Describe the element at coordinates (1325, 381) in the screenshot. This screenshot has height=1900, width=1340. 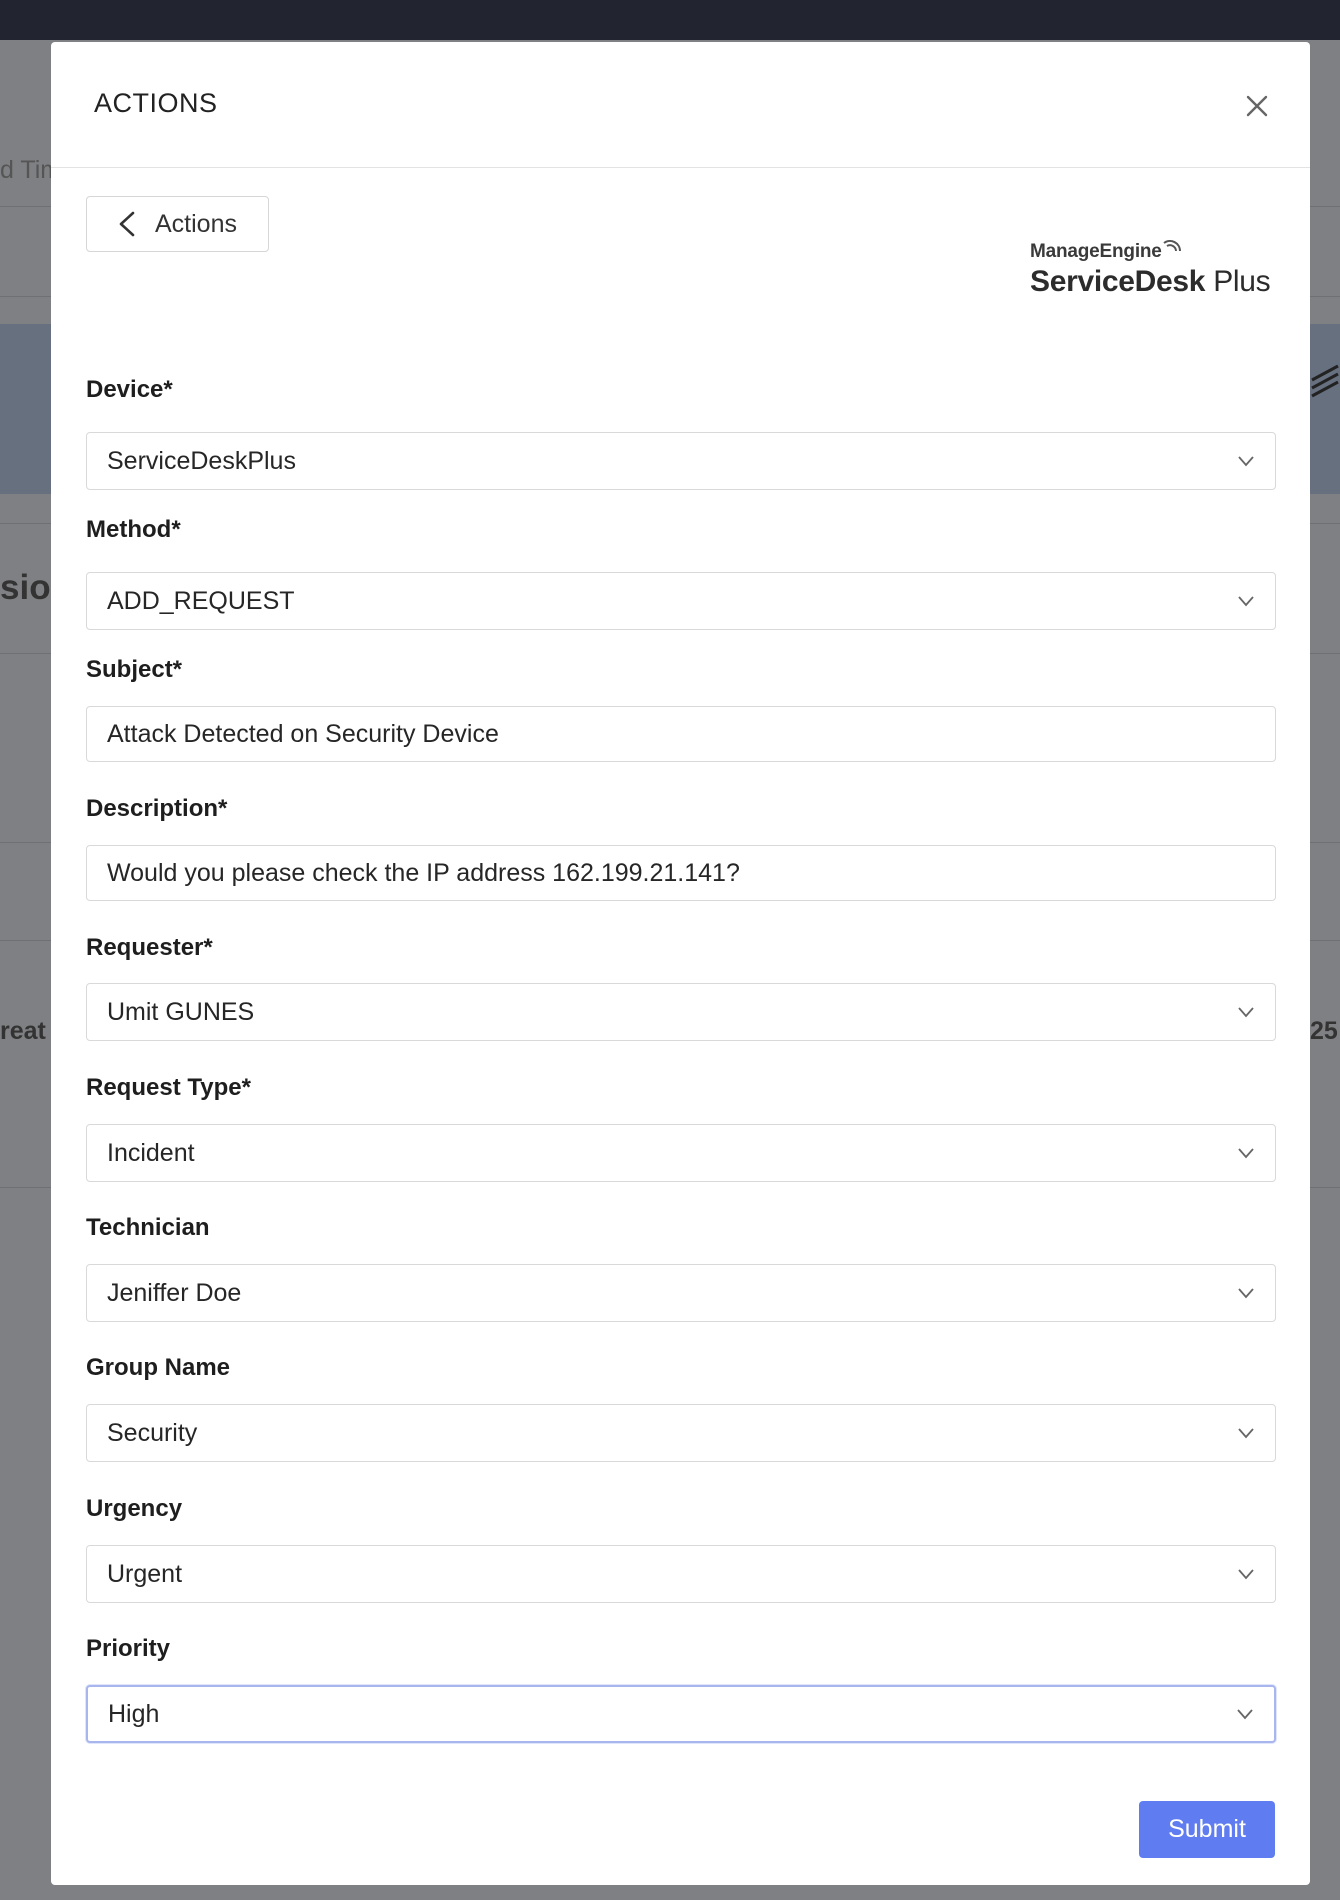
I see `bg-layers-icon` at that location.